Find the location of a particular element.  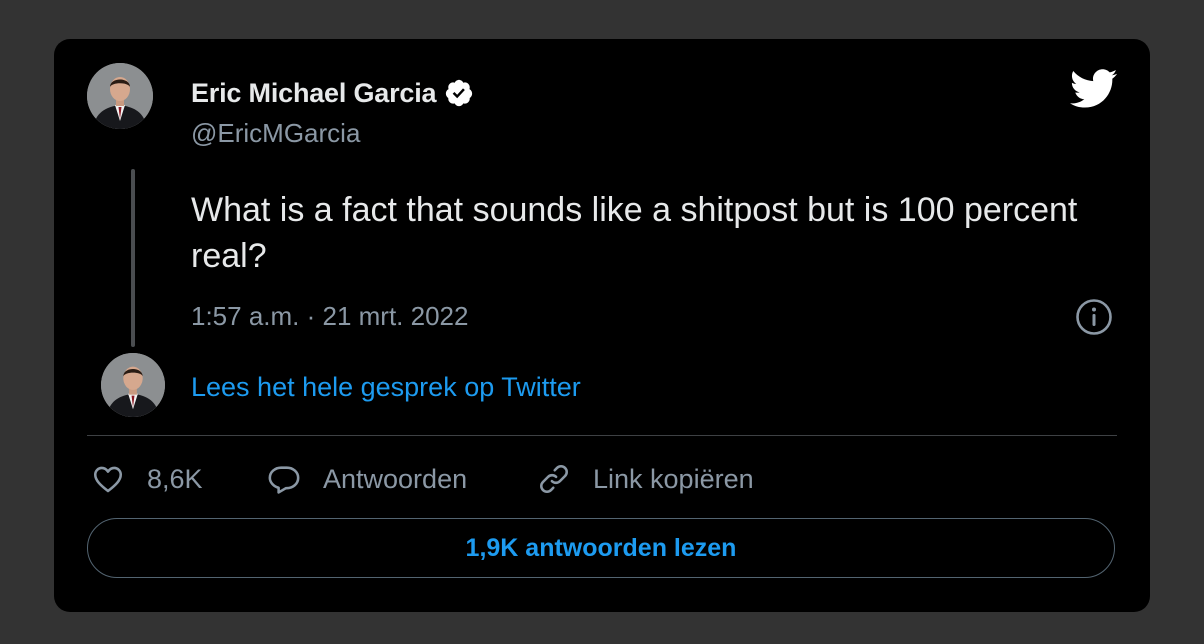

read-replies-label: 1,9K antwoorden lezen is located at coordinates (601, 547).